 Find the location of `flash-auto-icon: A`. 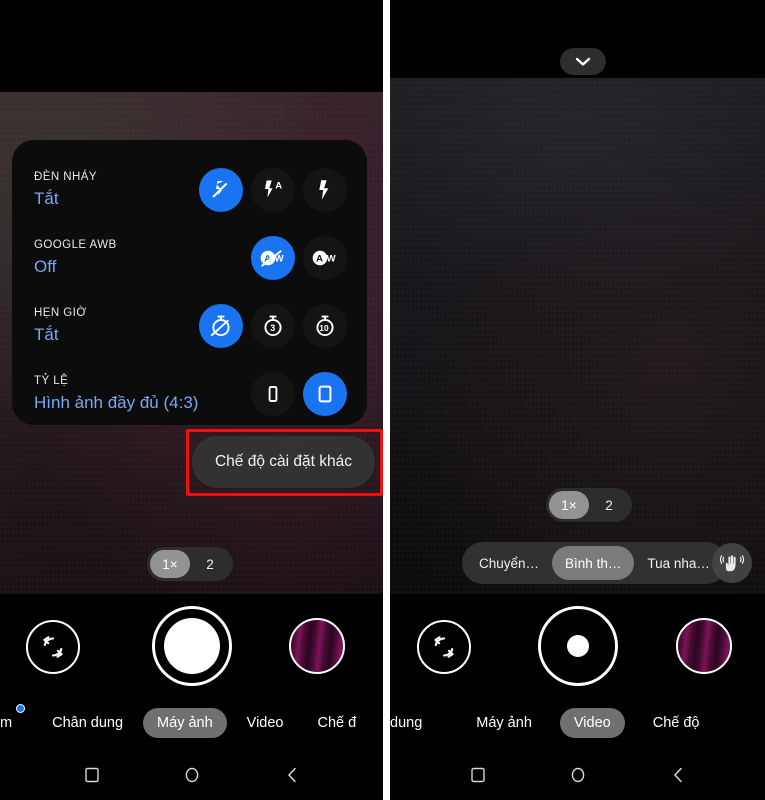

flash-auto-icon: A is located at coordinates (273, 189).